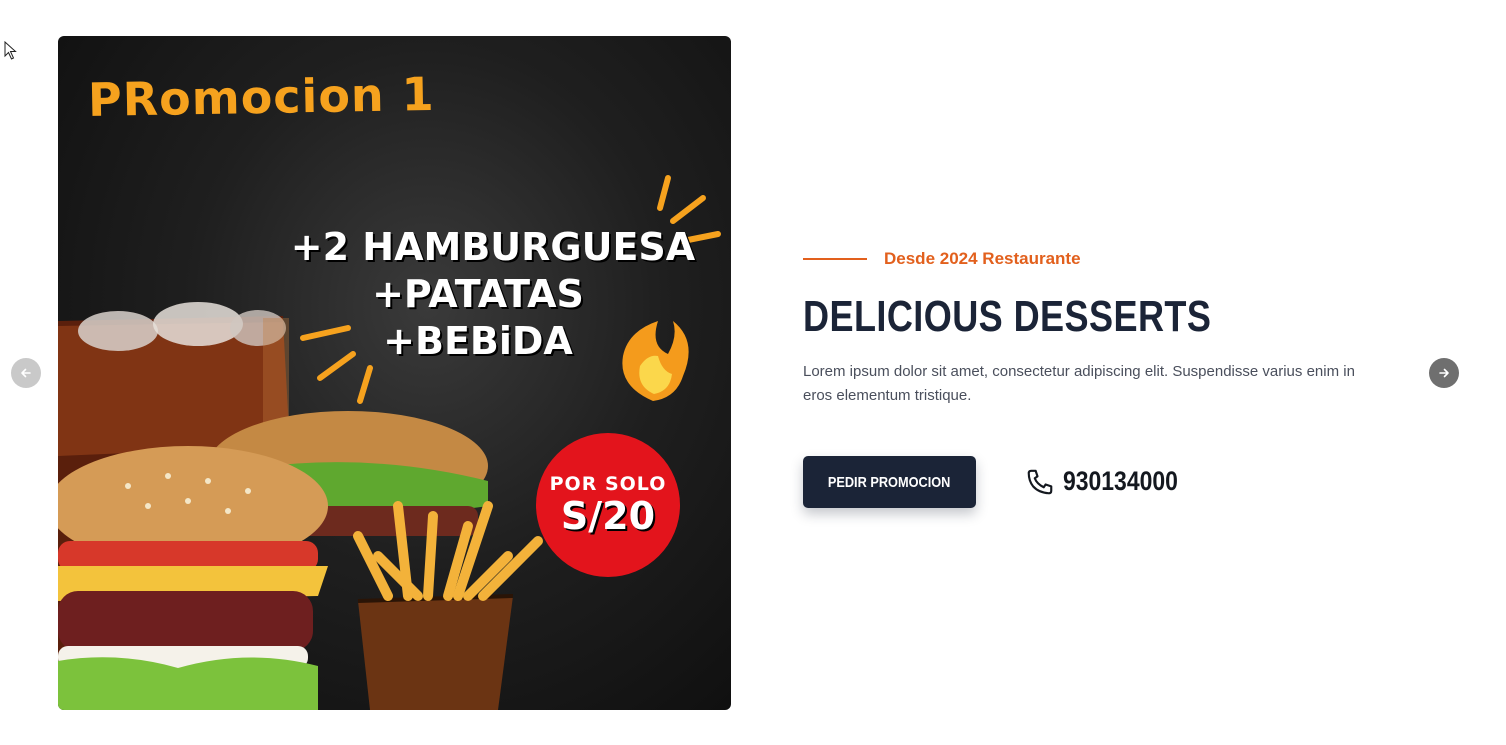  Describe the element at coordinates (10, 50) in the screenshot. I see `mouse-cursor-icon` at that location.